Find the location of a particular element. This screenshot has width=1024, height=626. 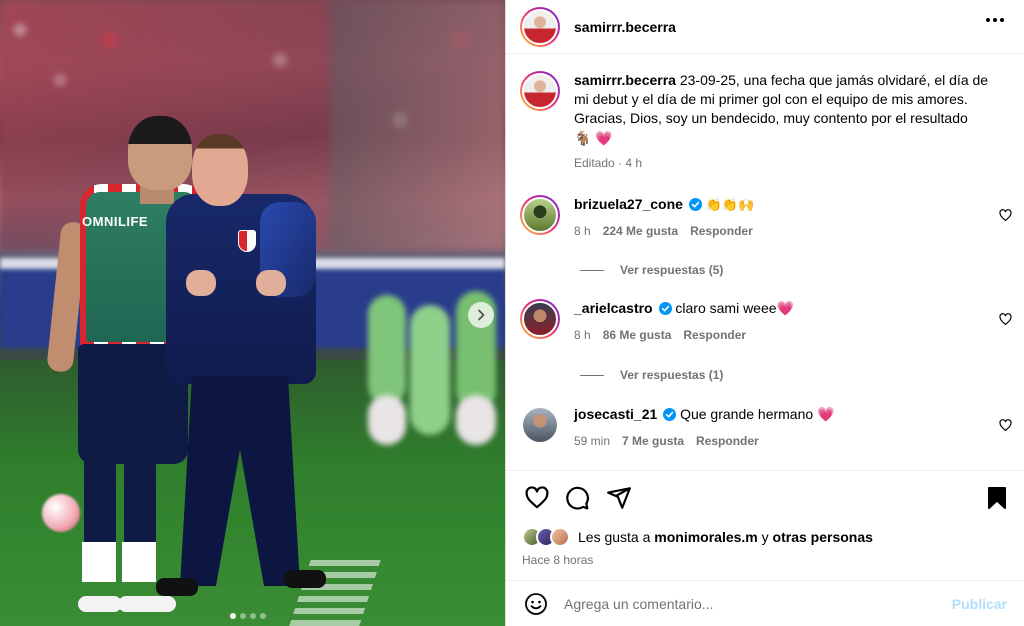

send-icon is located at coordinates (619, 498).